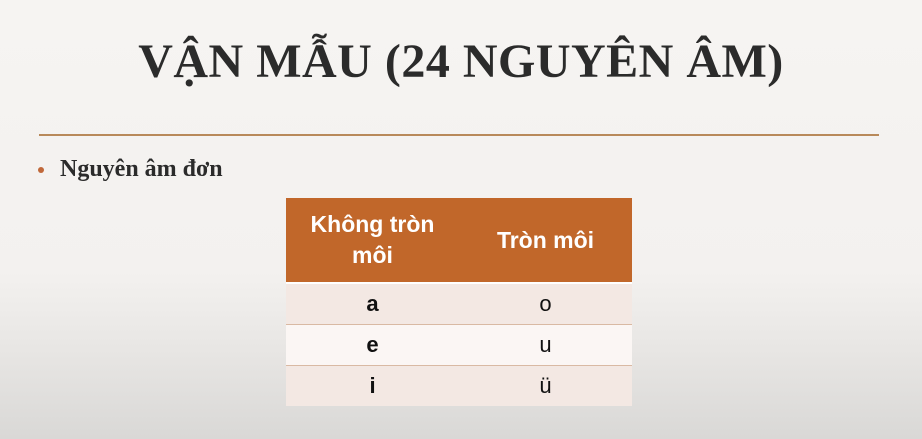 This screenshot has height=439, width=922. What do you see at coordinates (545, 241) in the screenshot?
I see `header-rounded: Tròn môi` at bounding box center [545, 241].